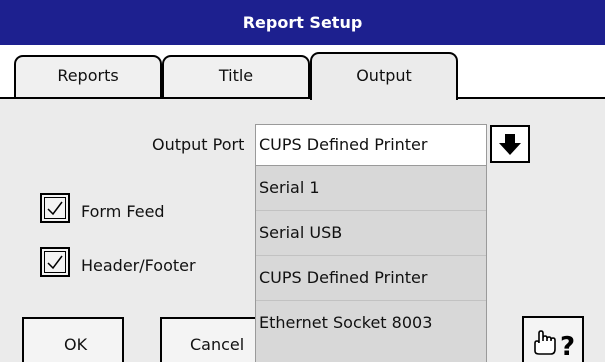  Describe the element at coordinates (123, 211) in the screenshot. I see `form-feed-label: Form Feed` at that location.